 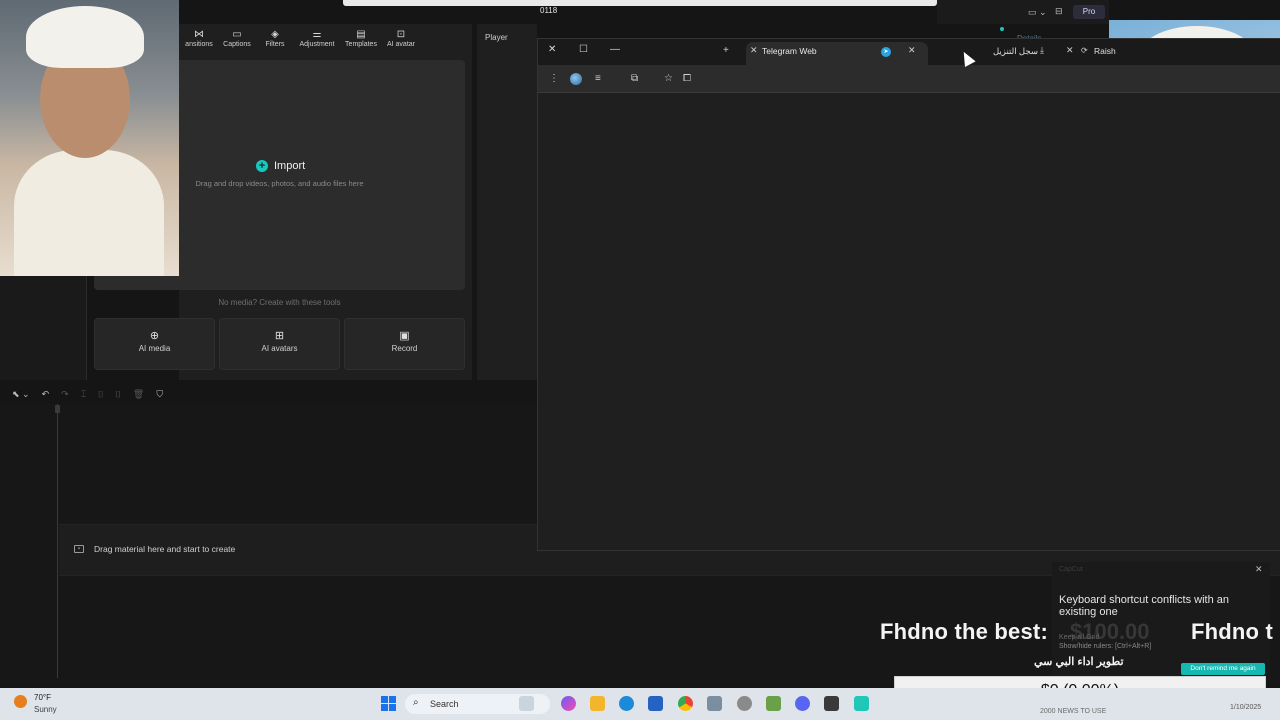 What do you see at coordinates (598, 78) in the screenshot?
I see `reading-list-icon: ≡` at bounding box center [598, 78].